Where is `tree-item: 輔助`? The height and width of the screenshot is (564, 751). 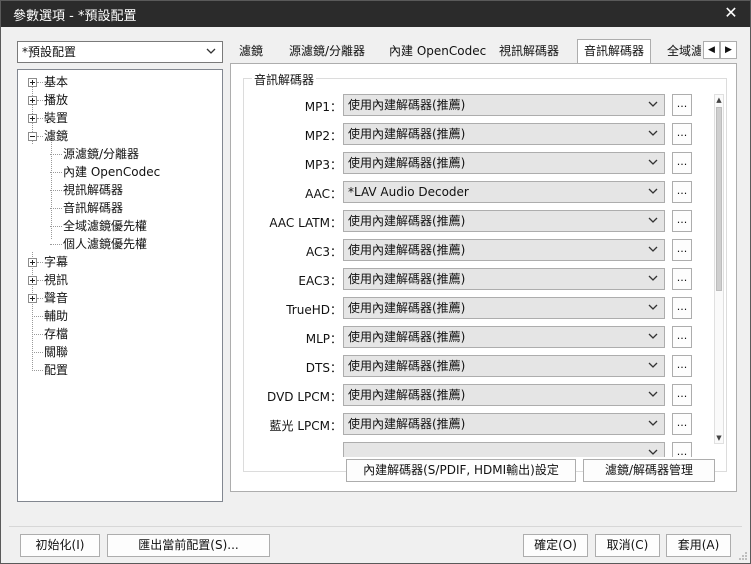 tree-item: 輔助 is located at coordinates (120, 316).